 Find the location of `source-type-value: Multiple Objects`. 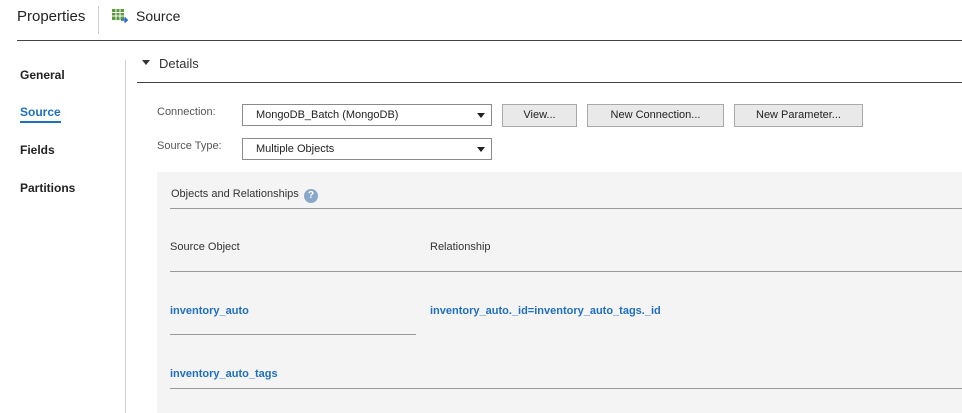

source-type-value: Multiple Objects is located at coordinates (295, 149).